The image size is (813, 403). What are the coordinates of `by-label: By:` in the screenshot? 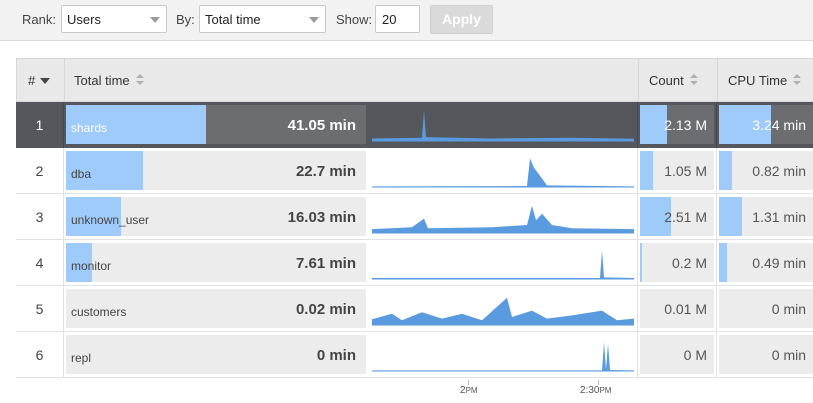 It's located at (185, 19).